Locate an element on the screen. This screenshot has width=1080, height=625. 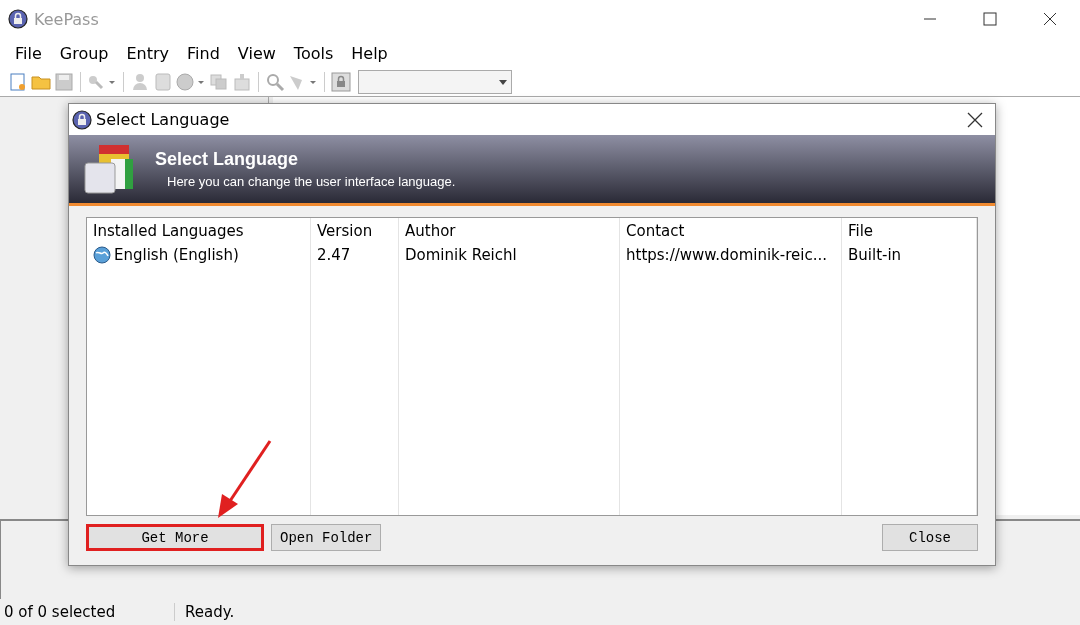
column-header: Version is located at coordinates (354, 231).